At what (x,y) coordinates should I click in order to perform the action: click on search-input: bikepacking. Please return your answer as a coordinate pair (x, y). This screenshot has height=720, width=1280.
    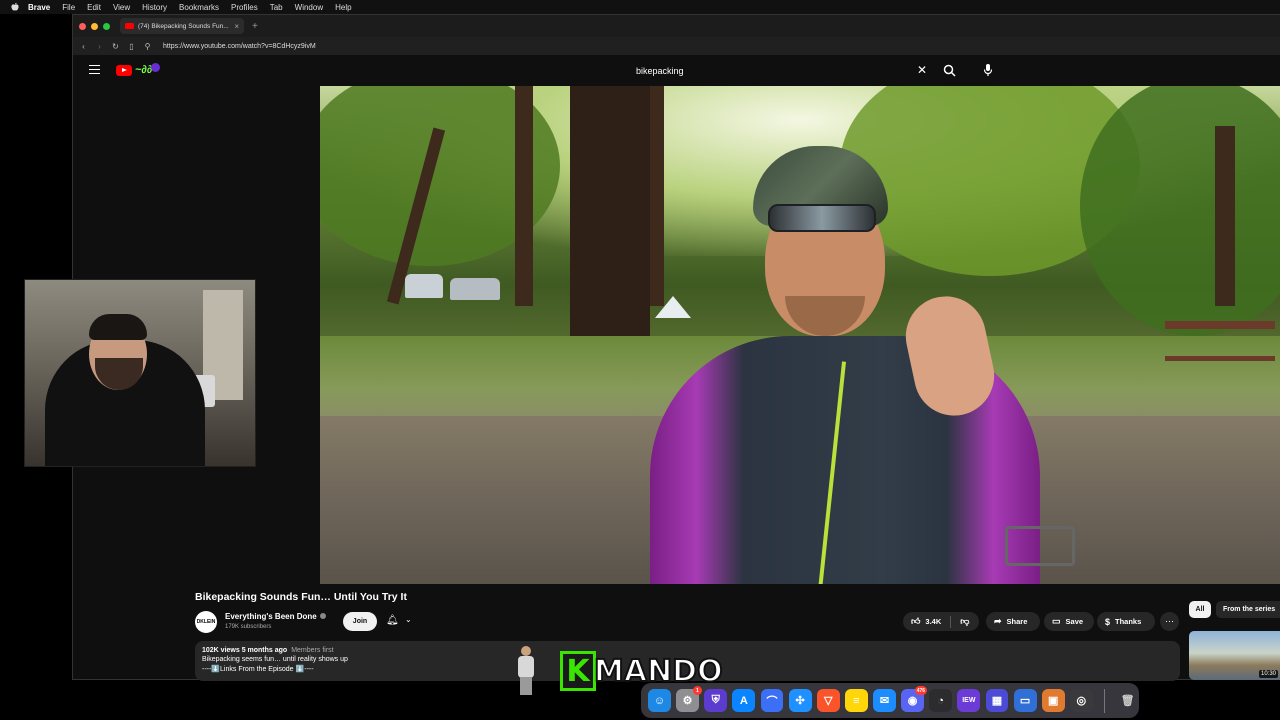
    Looking at the image, I should click on (660, 71).